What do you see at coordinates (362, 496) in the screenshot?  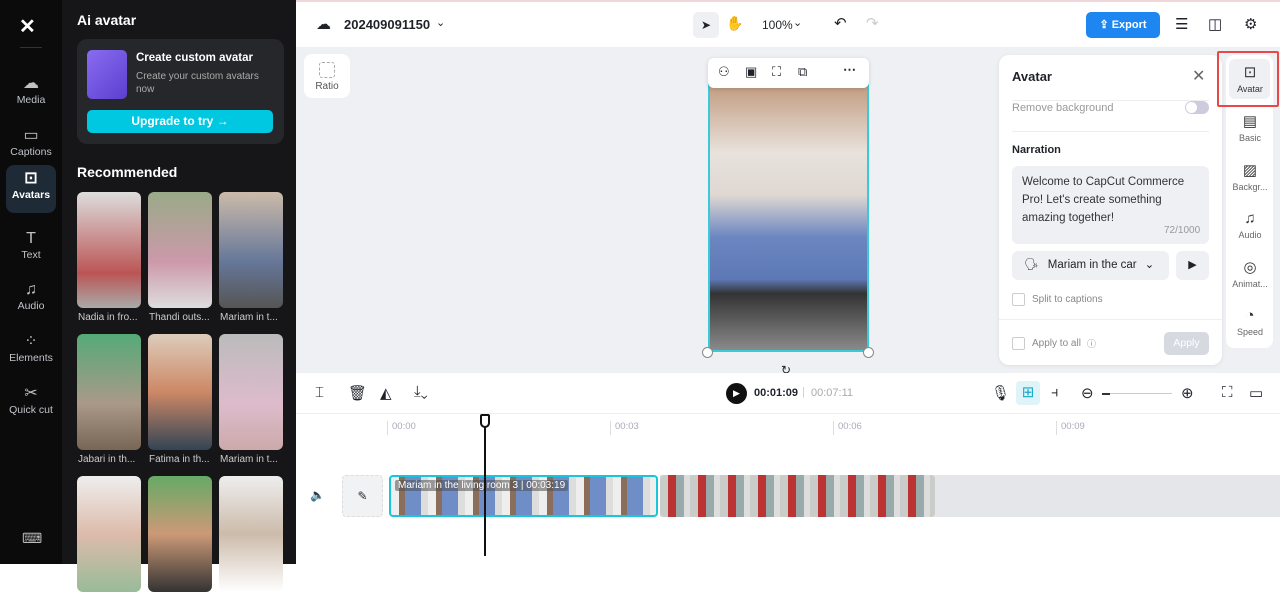 I see `edit-track-button: ✎` at bounding box center [362, 496].